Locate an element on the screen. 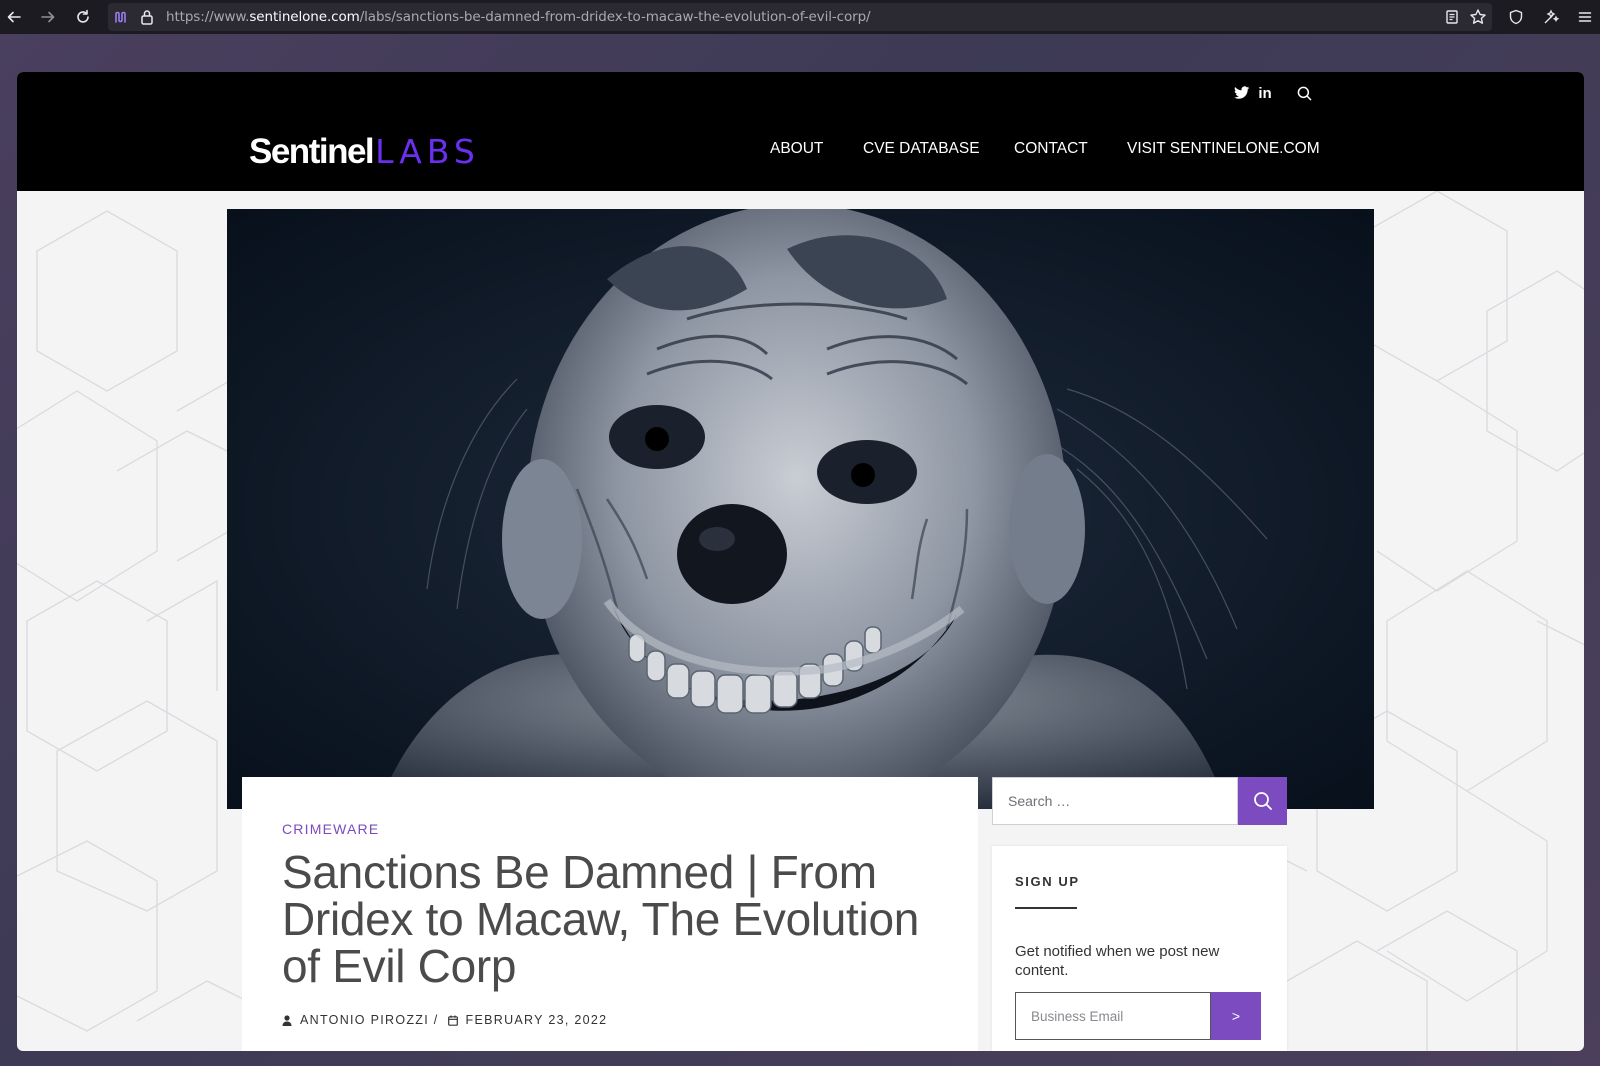 The width and height of the screenshot is (1600, 1066). forward-icon is located at coordinates (48, 17).